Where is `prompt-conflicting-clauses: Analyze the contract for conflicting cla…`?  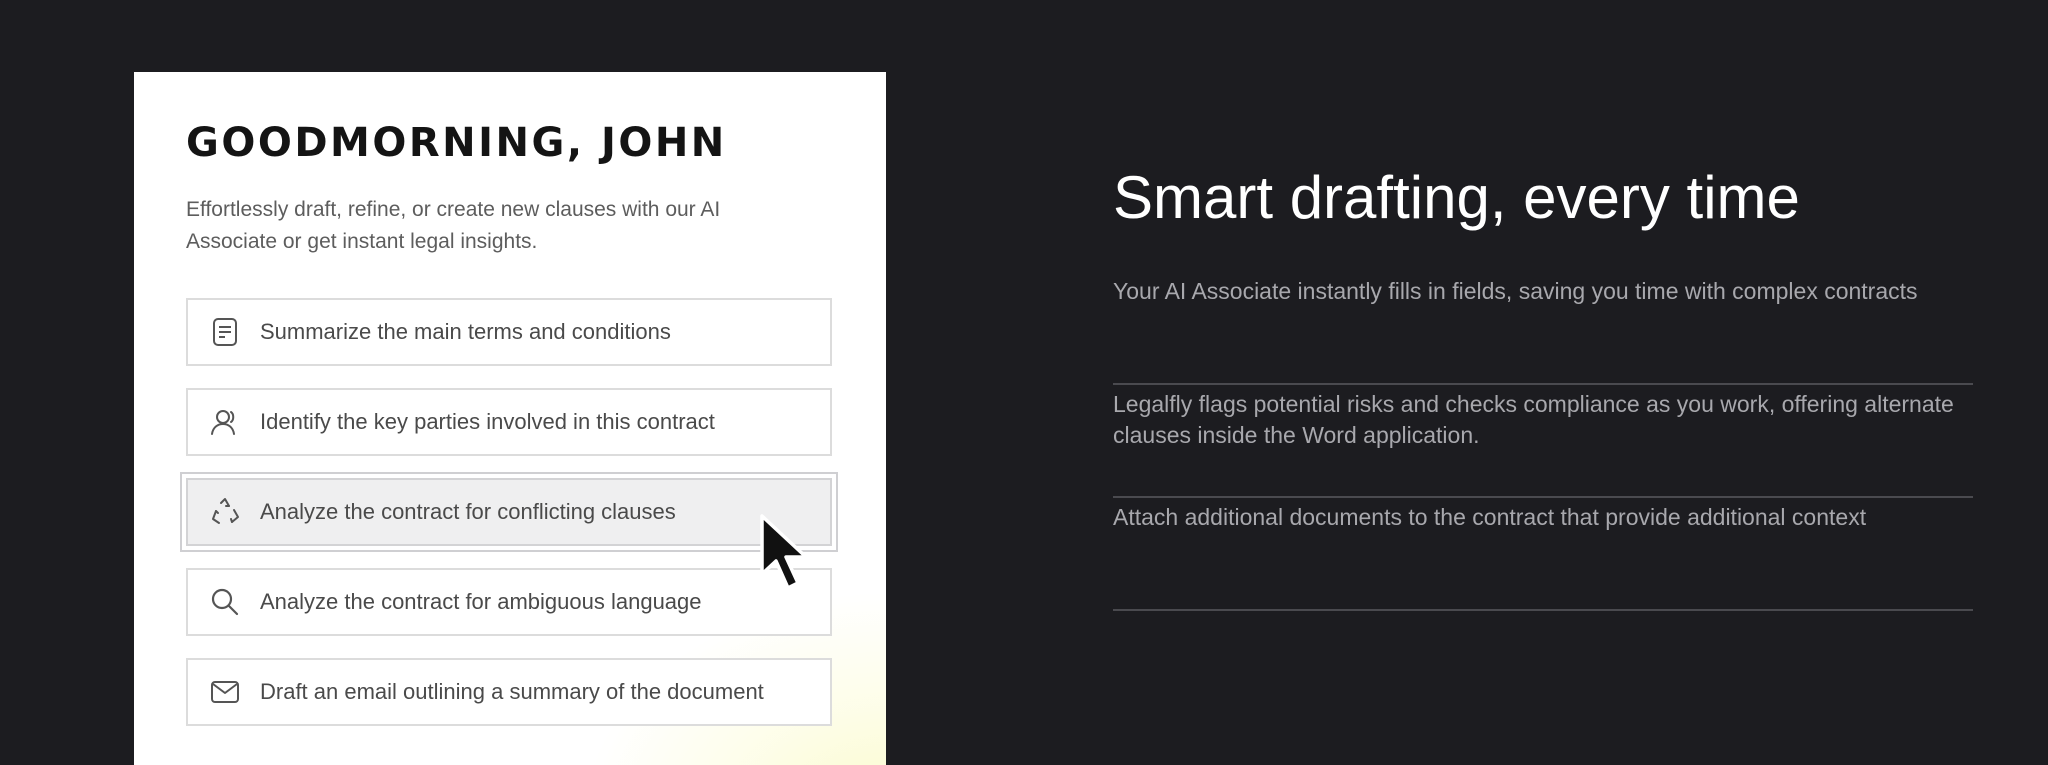 prompt-conflicting-clauses: Analyze the contract for conflicting cla… is located at coordinates (509, 512).